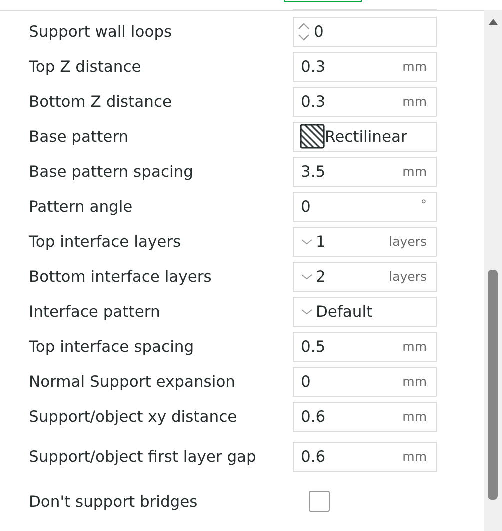  What do you see at coordinates (101, 102) in the screenshot?
I see `setting-label: Bottom Z distance` at bounding box center [101, 102].